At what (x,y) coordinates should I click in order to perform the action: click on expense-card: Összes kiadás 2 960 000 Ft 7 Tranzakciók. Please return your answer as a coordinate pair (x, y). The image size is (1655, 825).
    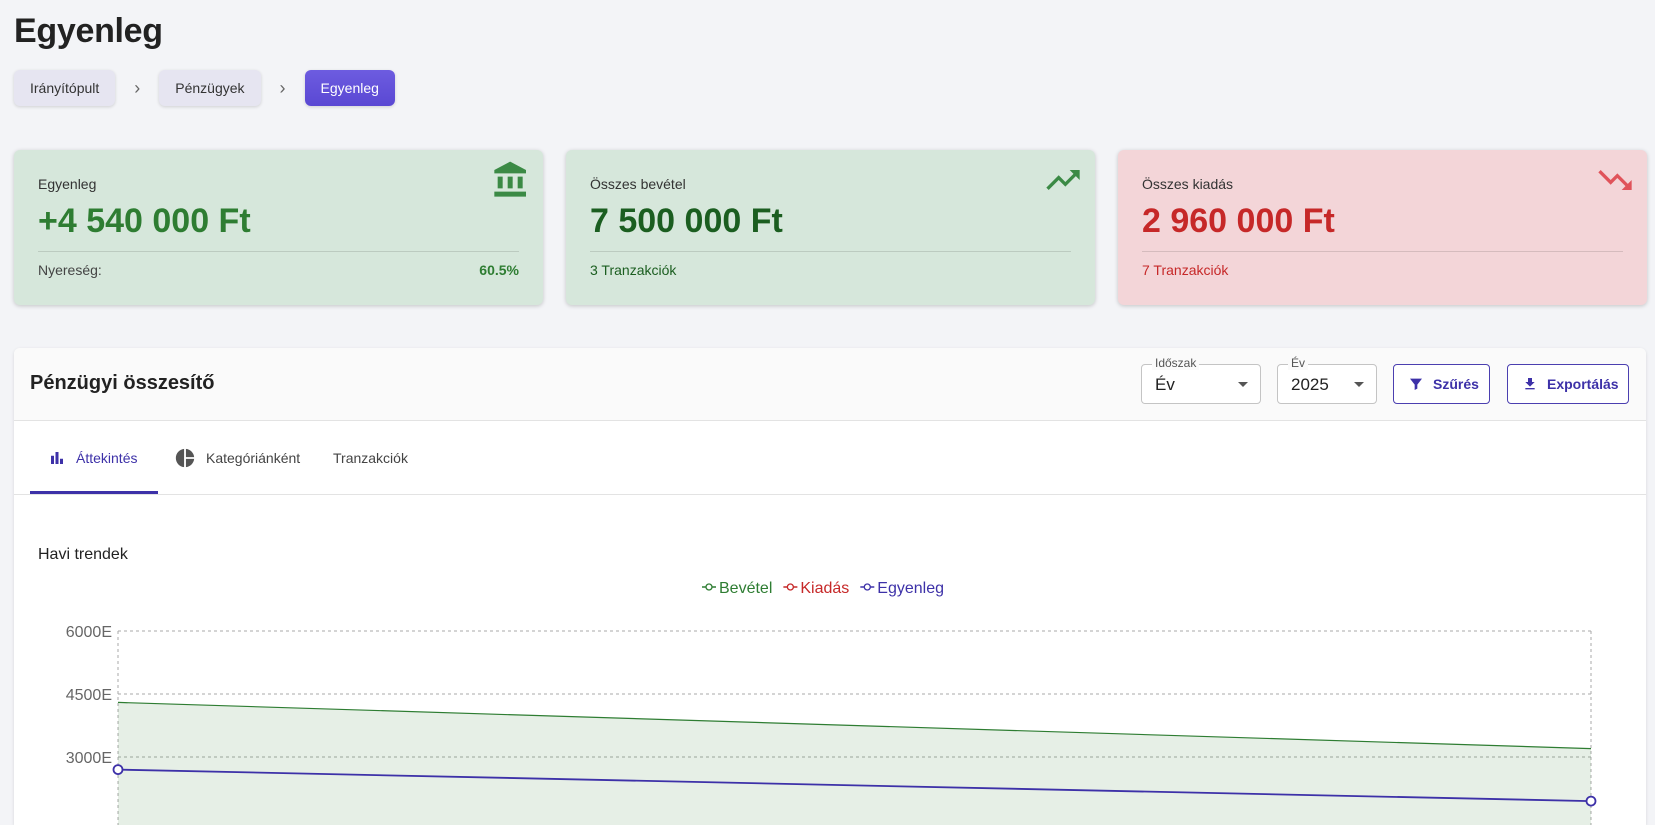
    Looking at the image, I should click on (1382, 227).